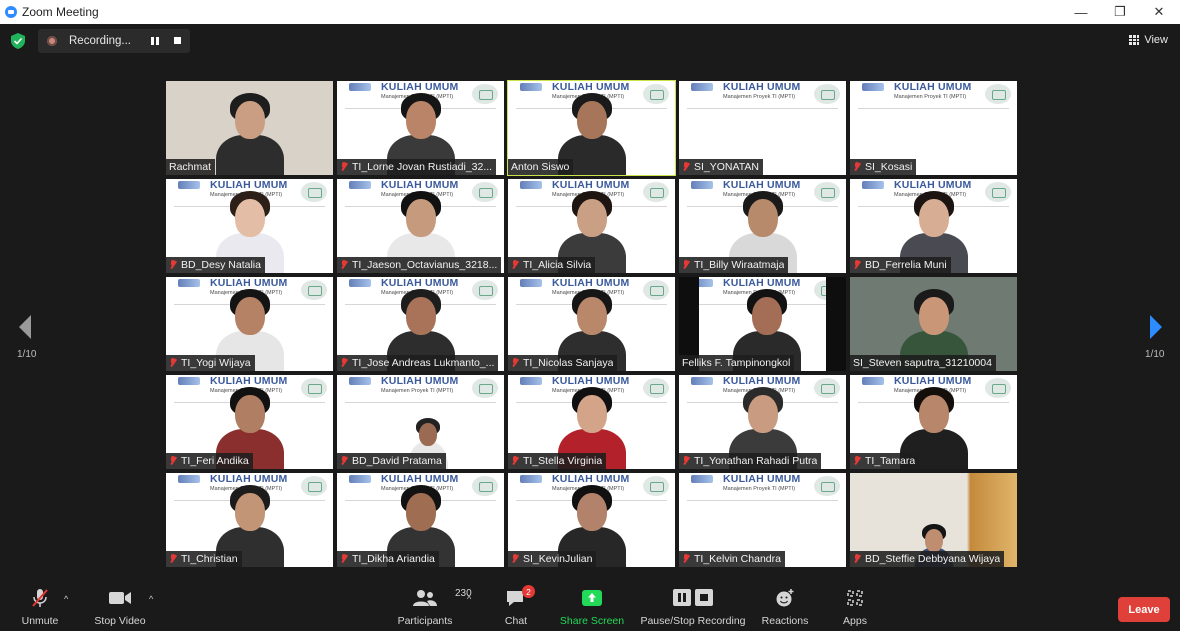  What do you see at coordinates (1159, 12) in the screenshot?
I see `close-button: ✕` at bounding box center [1159, 12].